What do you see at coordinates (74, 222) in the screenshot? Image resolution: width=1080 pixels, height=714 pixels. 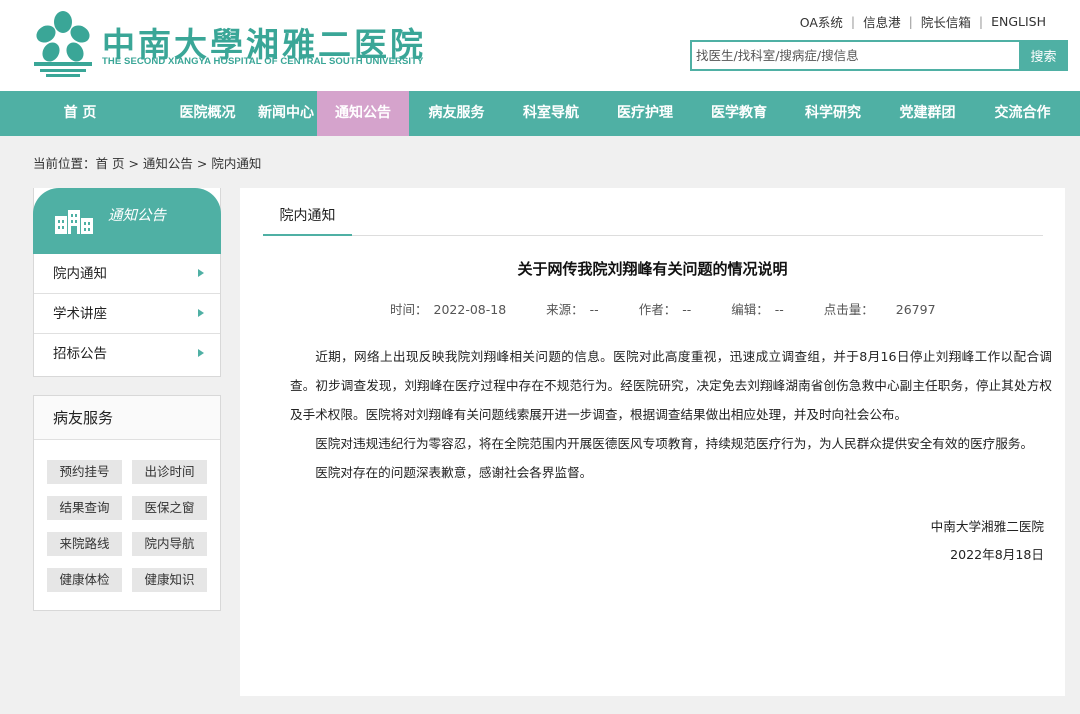 I see `building-icon` at bounding box center [74, 222].